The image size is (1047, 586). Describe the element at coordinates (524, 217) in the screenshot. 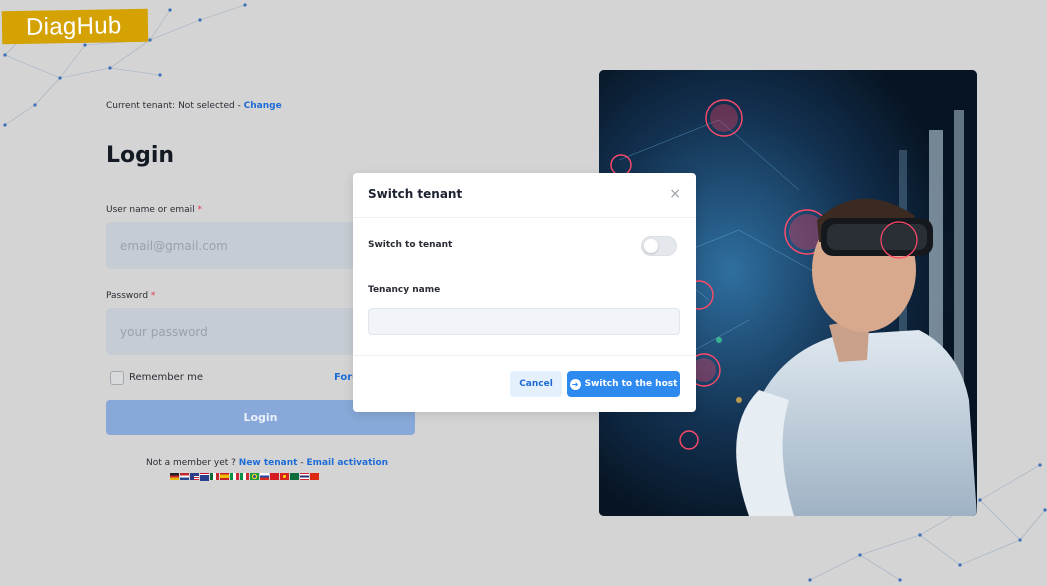

I see `modal-header-divider` at that location.